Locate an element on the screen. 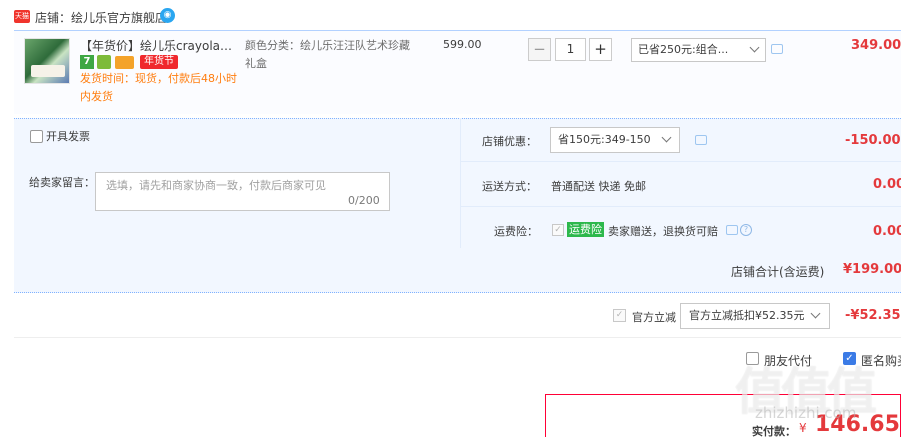  shop-discount-label: 店铺优惠： is located at coordinates (509, 141).